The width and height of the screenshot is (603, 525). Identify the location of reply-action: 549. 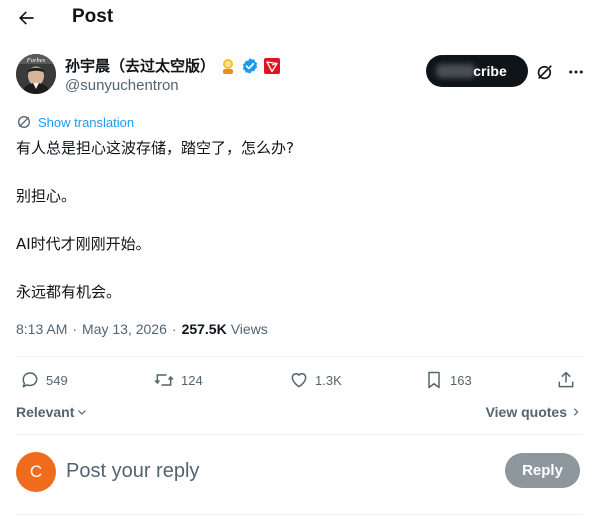
(44, 380).